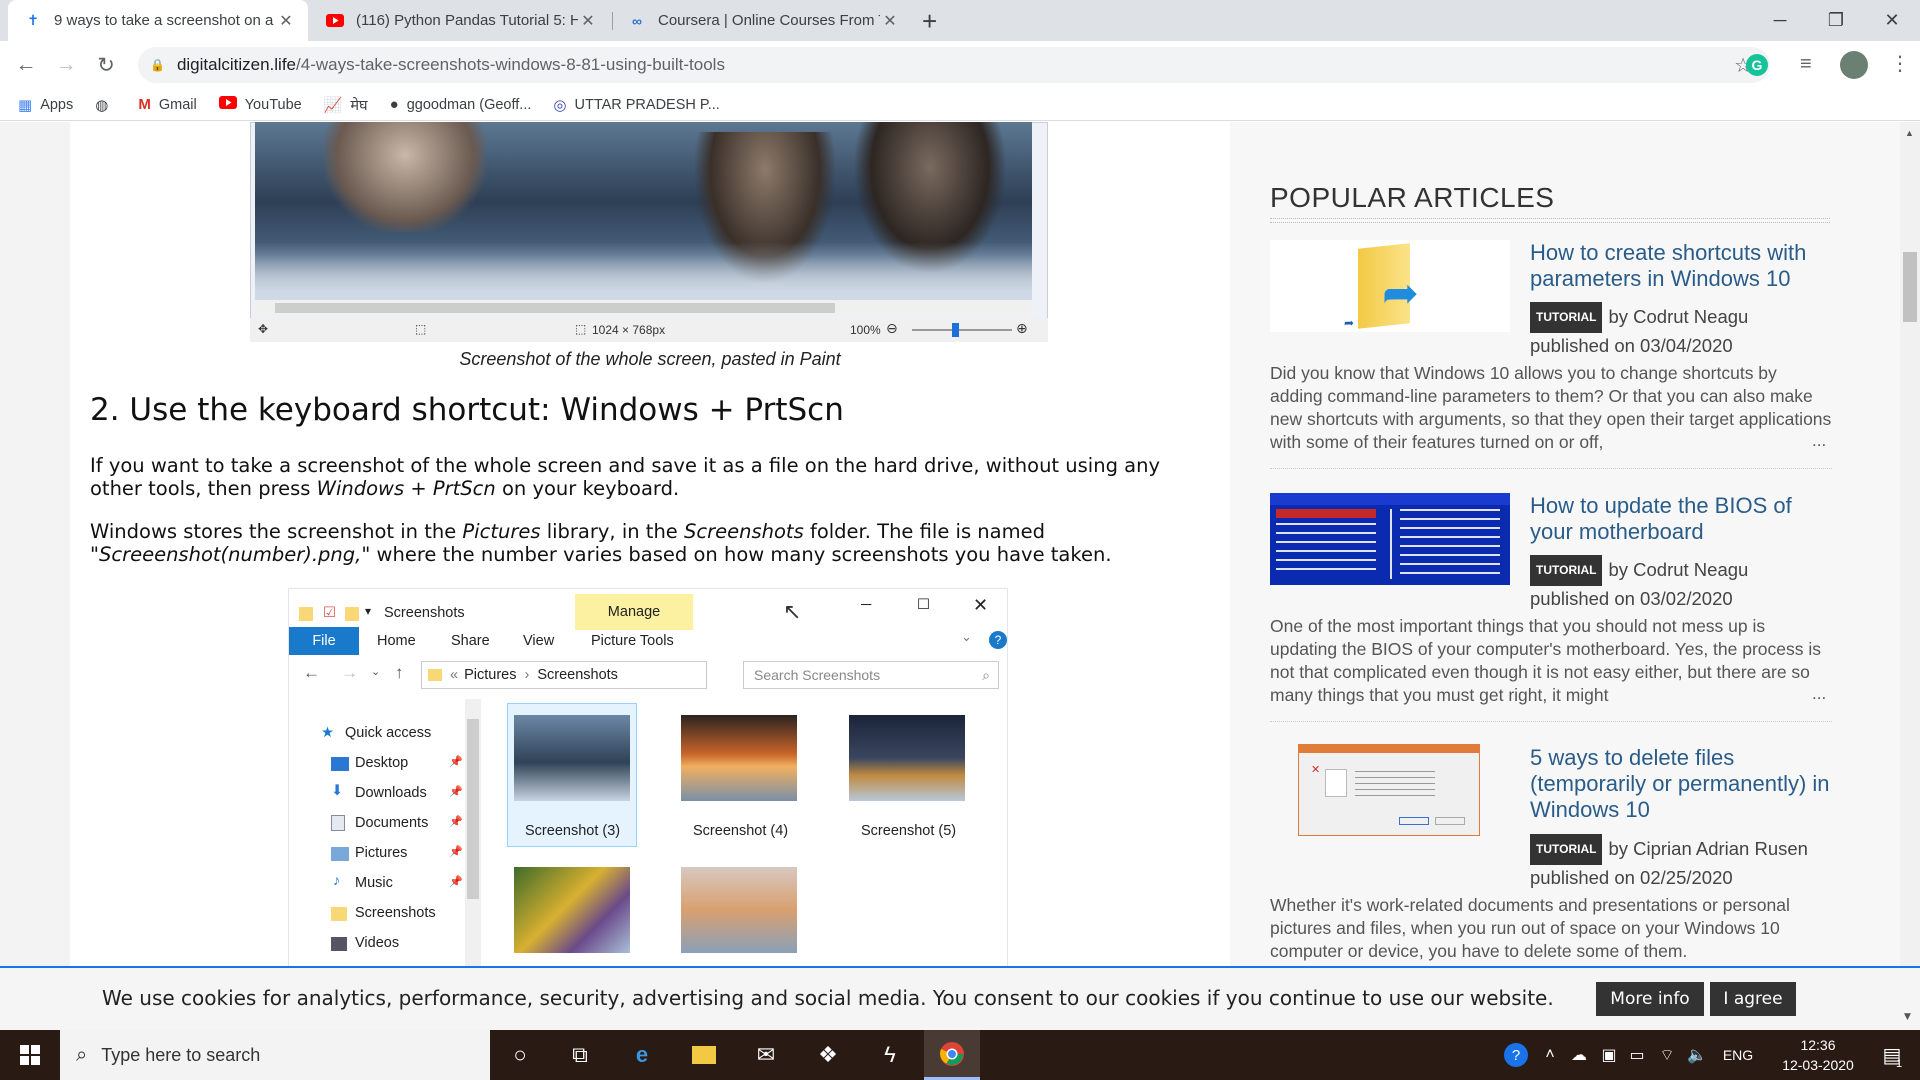 This screenshot has width=1920, height=1080. I want to click on media-control-icon: ≡, so click(1806, 64).